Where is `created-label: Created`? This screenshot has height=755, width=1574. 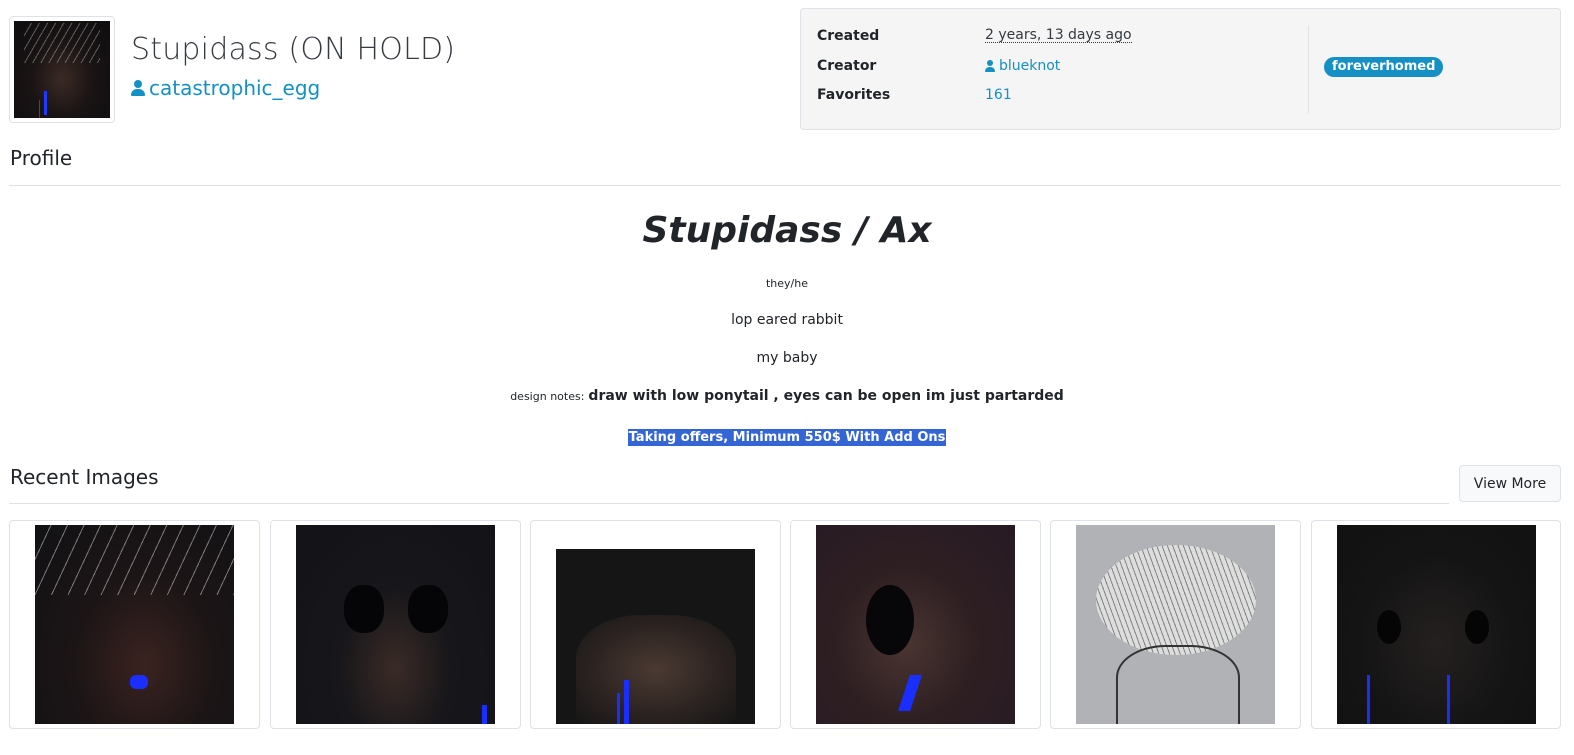 created-label: Created is located at coordinates (848, 36).